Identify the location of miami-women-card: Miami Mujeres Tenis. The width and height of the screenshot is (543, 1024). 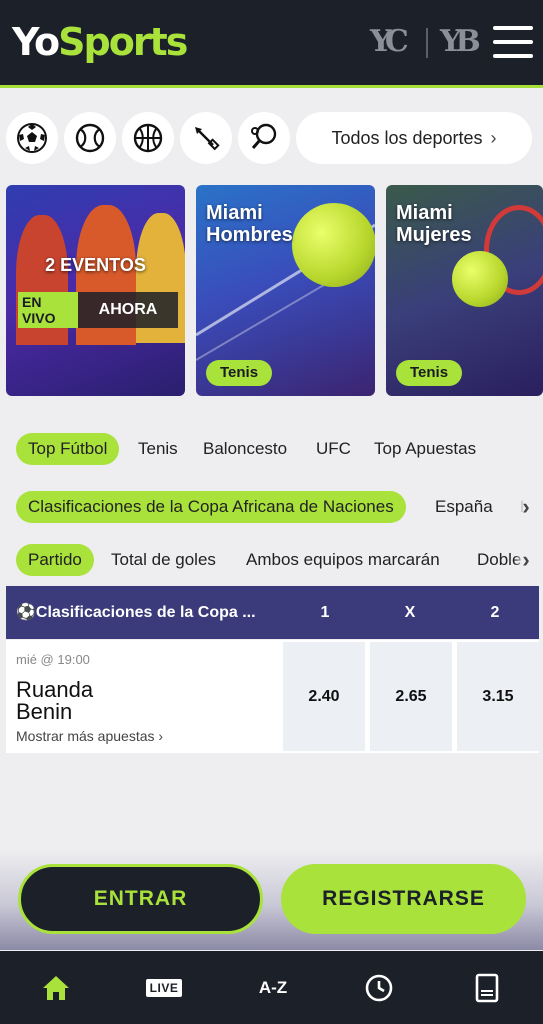
(464, 290).